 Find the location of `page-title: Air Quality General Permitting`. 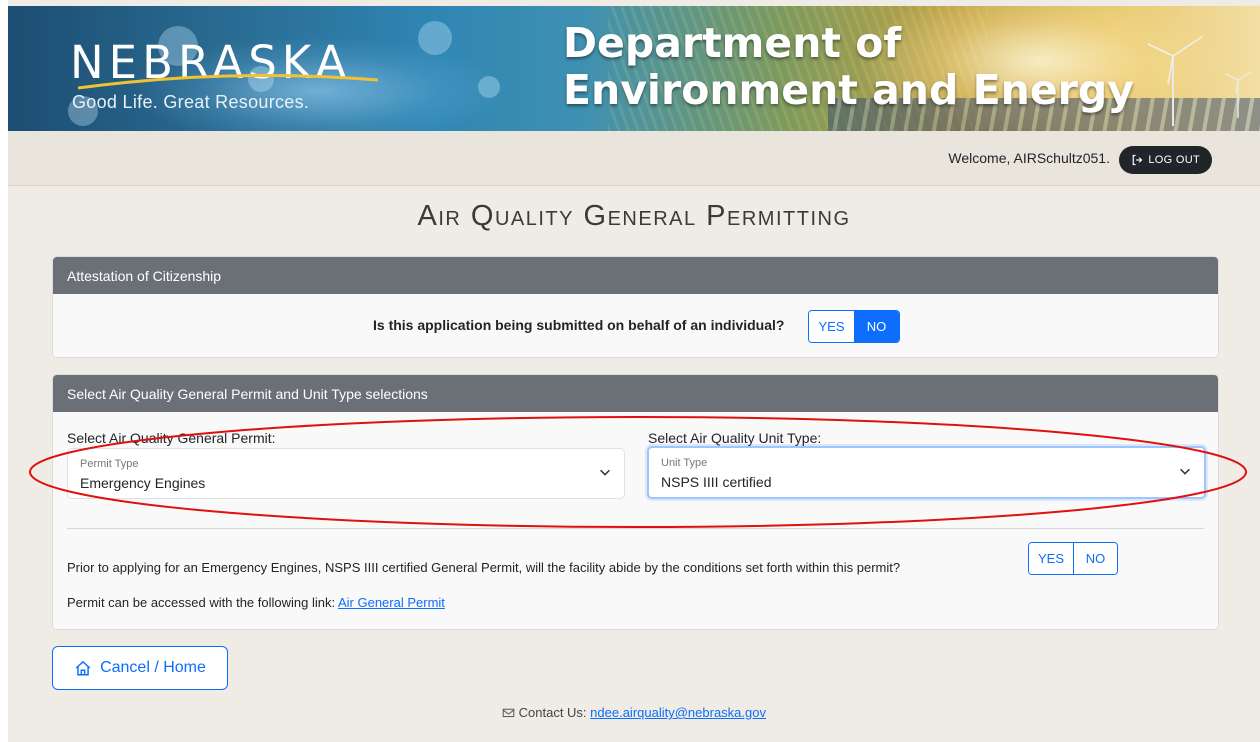

page-title: Air Quality General Permitting is located at coordinates (634, 216).